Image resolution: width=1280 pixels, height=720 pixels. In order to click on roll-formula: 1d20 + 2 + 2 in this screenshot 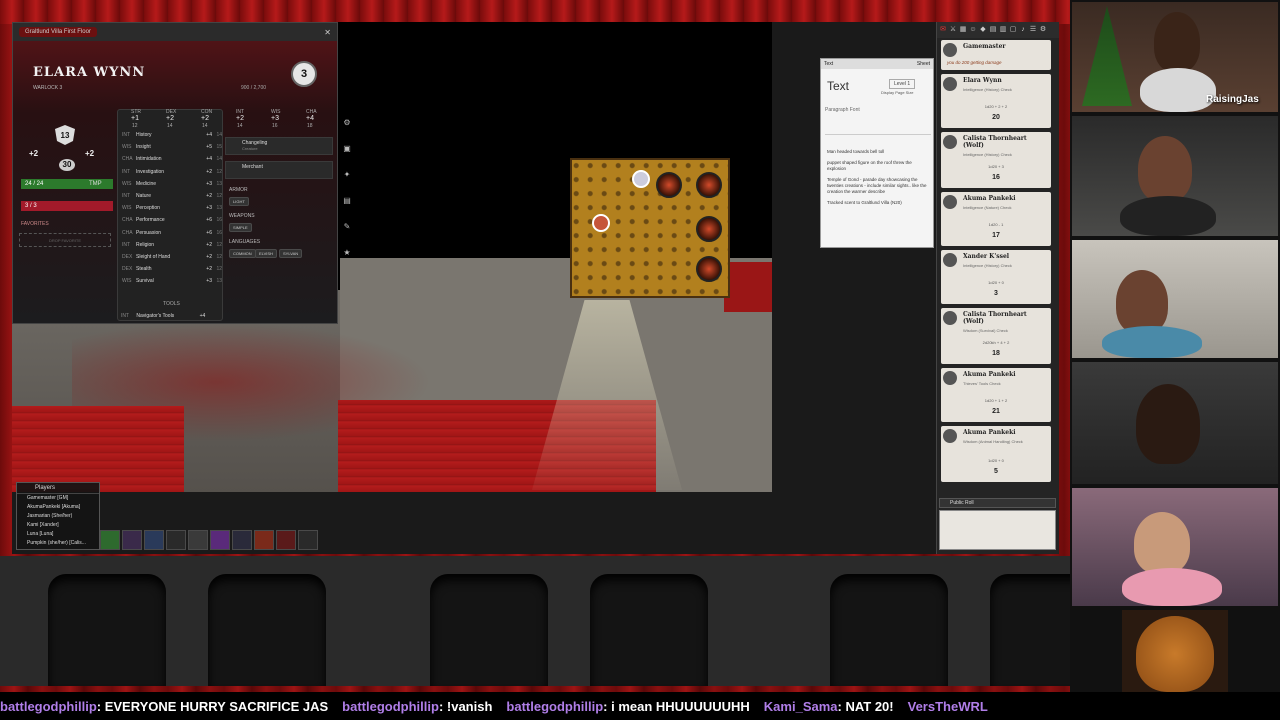, I will do `click(996, 106)`.